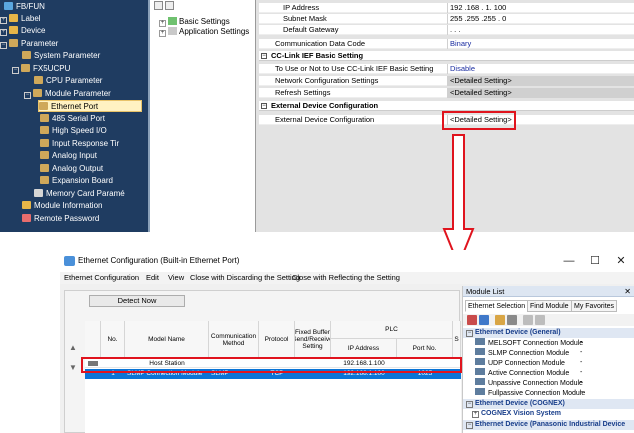  I want to click on expand-all-icon, so click(500, 320).